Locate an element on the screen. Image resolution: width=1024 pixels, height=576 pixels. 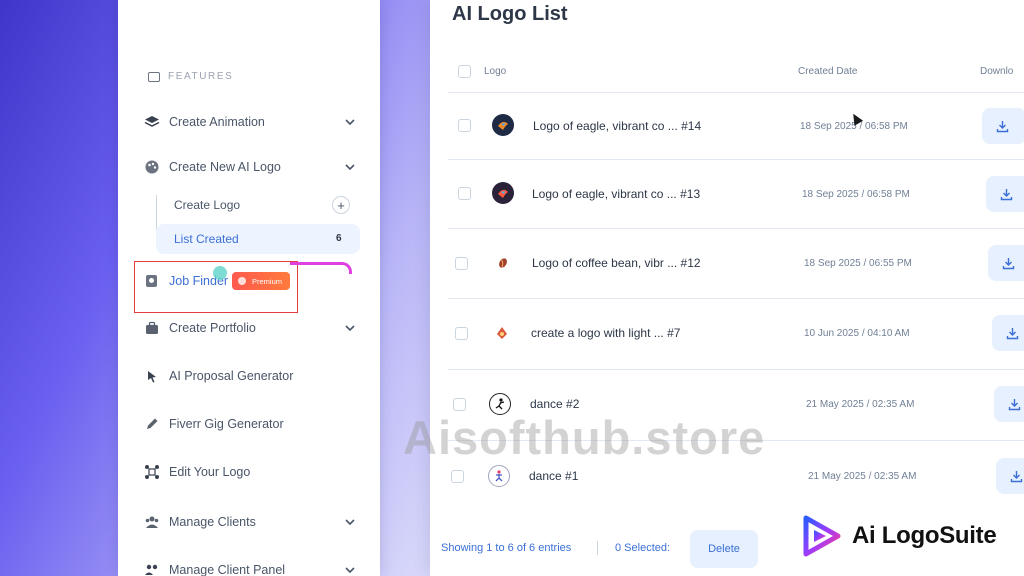
play-logo-icon is located at coordinates (822, 536).